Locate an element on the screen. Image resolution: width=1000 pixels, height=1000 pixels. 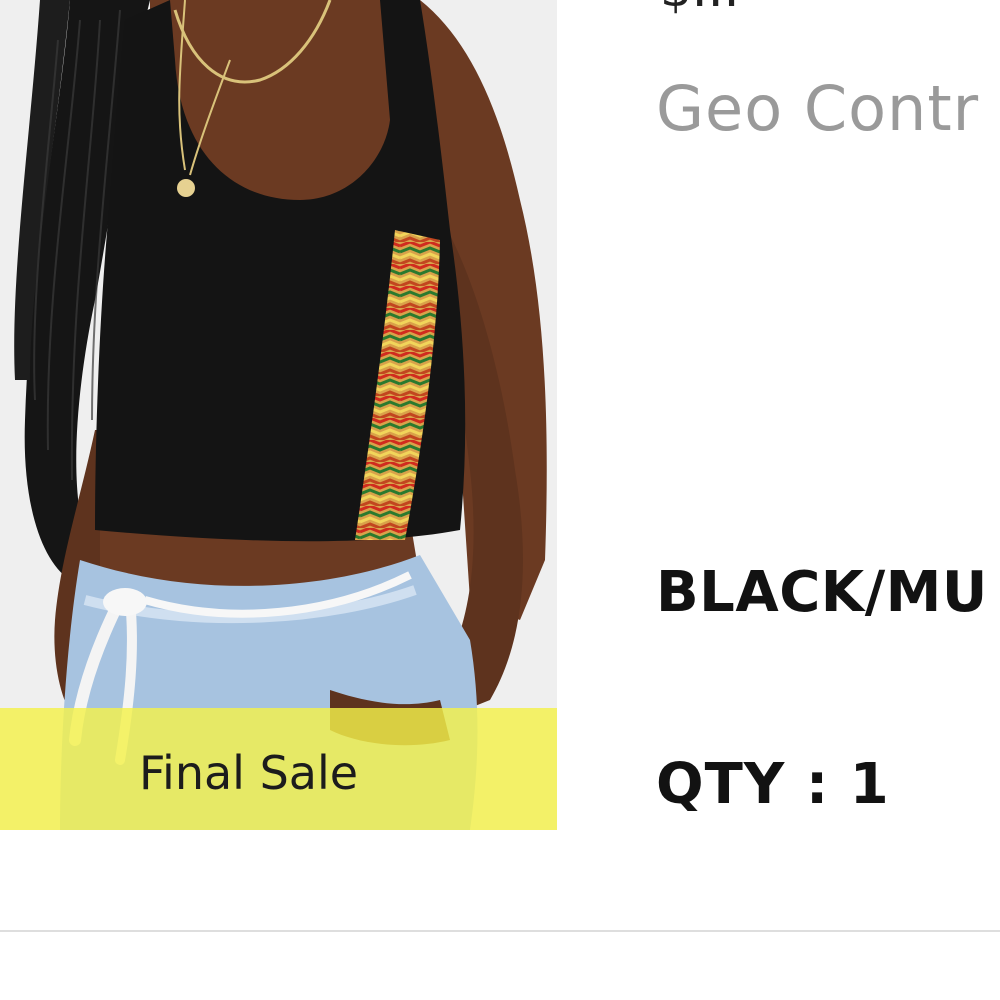
product-quantity: QTY : 1 is located at coordinates (773, 784).